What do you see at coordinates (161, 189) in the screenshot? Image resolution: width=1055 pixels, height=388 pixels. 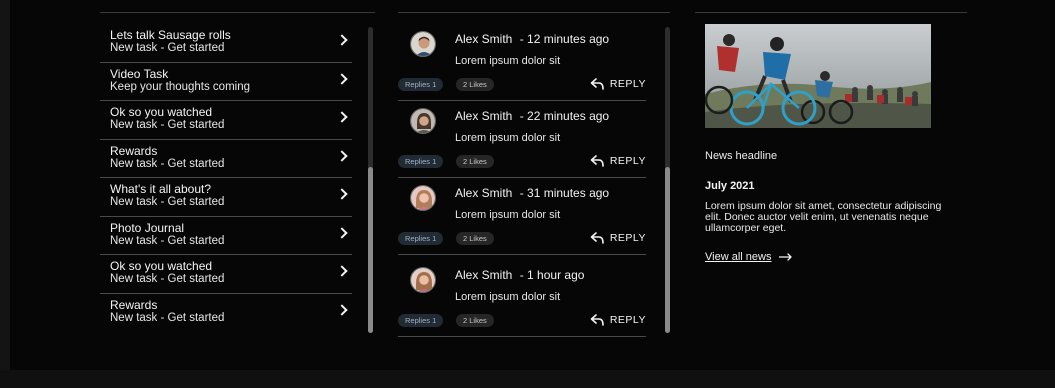 I see `task-title: What's it all about?` at bounding box center [161, 189].